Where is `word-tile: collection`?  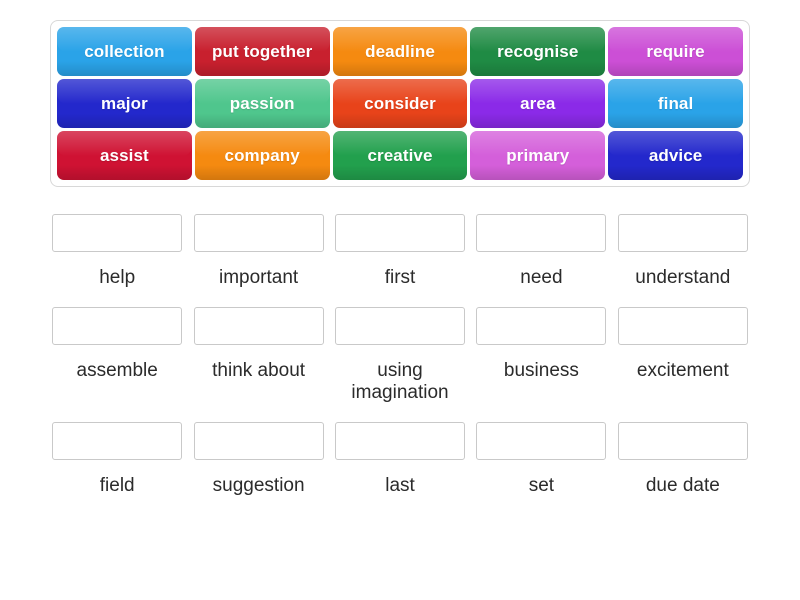 word-tile: collection is located at coordinates (124, 51).